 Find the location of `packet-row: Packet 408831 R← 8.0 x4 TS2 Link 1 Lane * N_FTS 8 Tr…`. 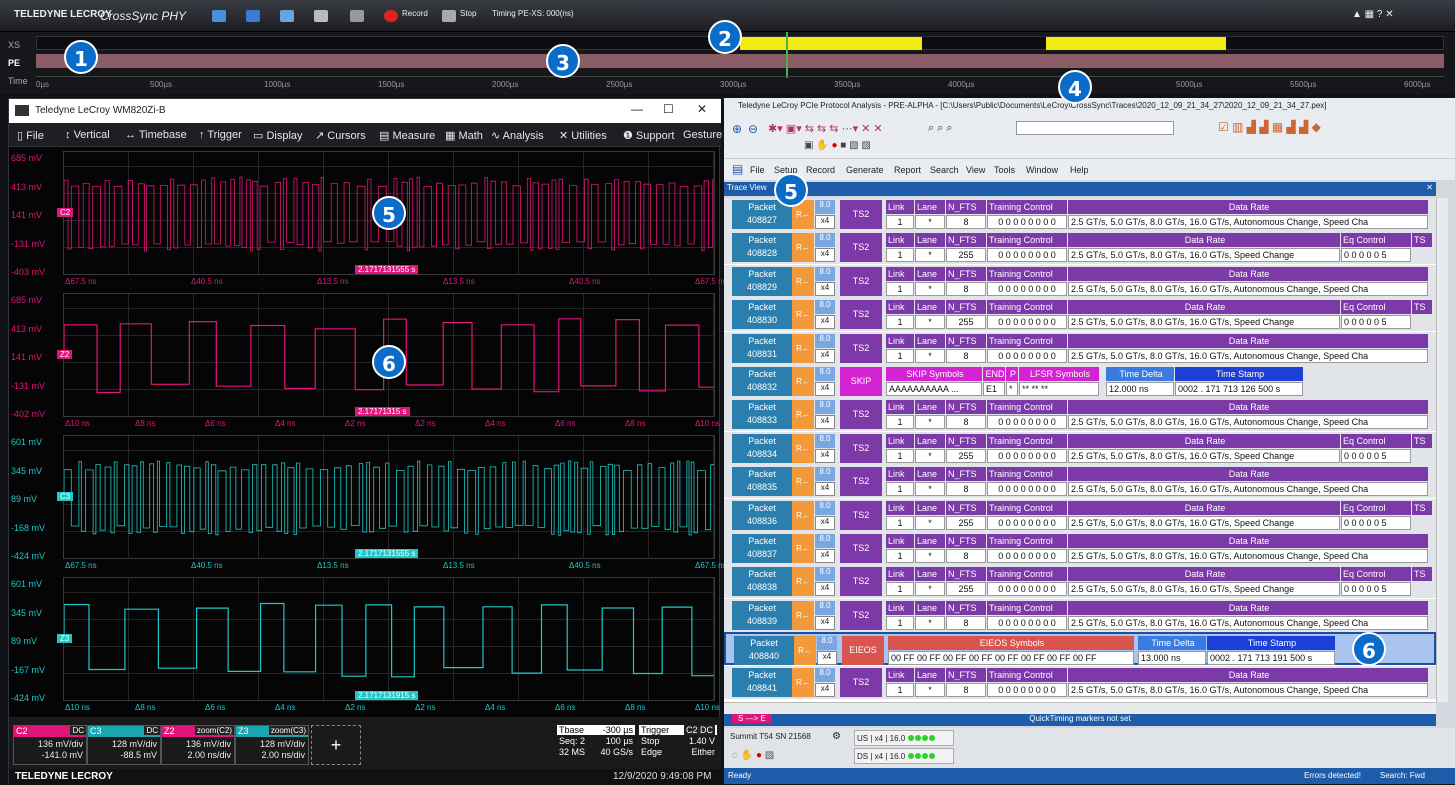

packet-row: Packet 408831 R← 8.0 x4 TS2 Link 1 Lane * N_FTS 8 Tr… is located at coordinates (1080, 348).